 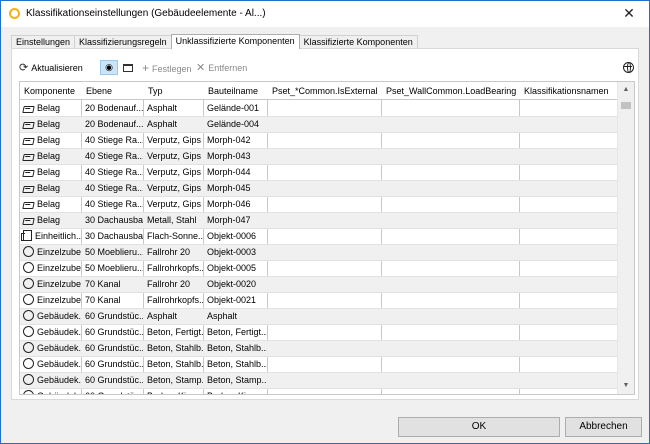 I want to click on table-cell: Objekt-0021, so click(x=232, y=300).